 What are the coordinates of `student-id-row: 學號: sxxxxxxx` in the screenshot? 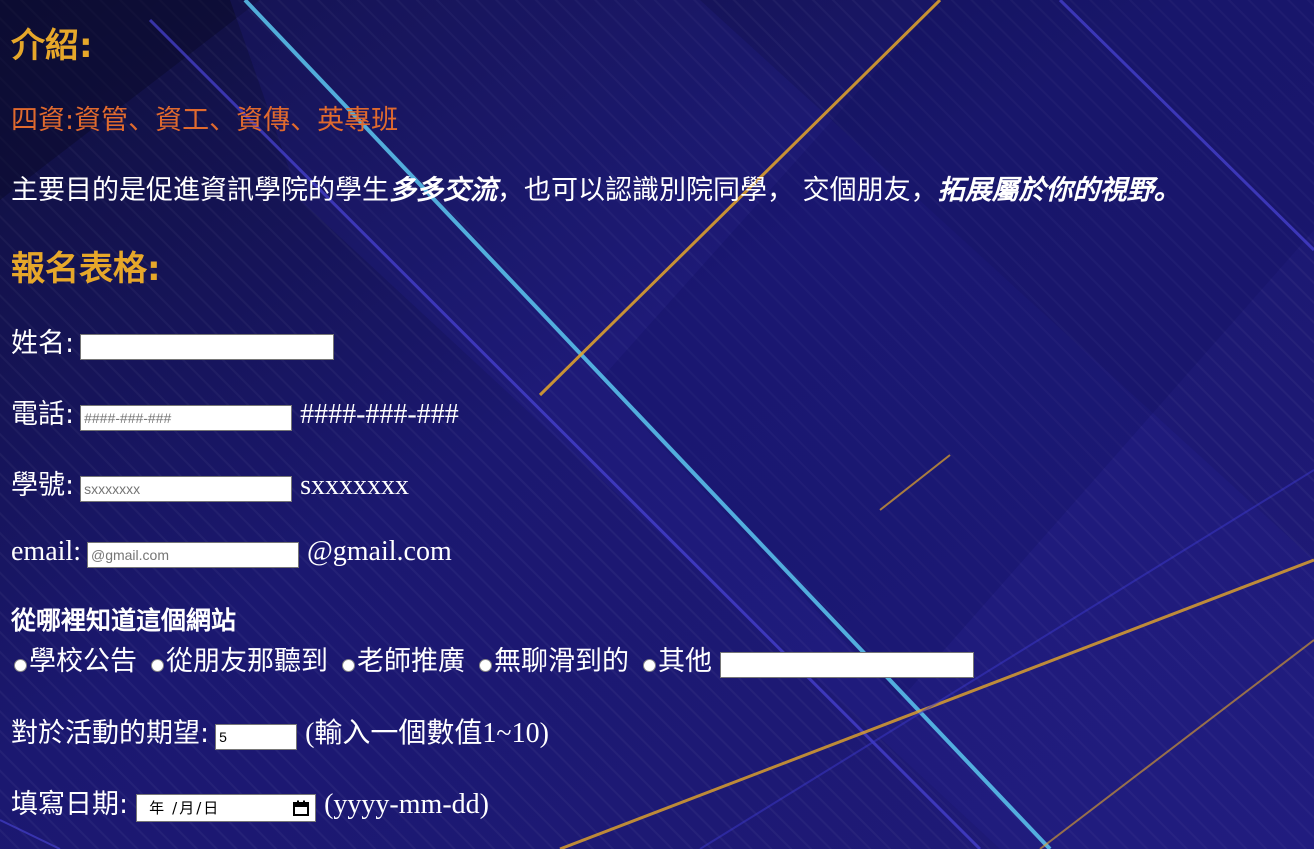 It's located at (210, 486).